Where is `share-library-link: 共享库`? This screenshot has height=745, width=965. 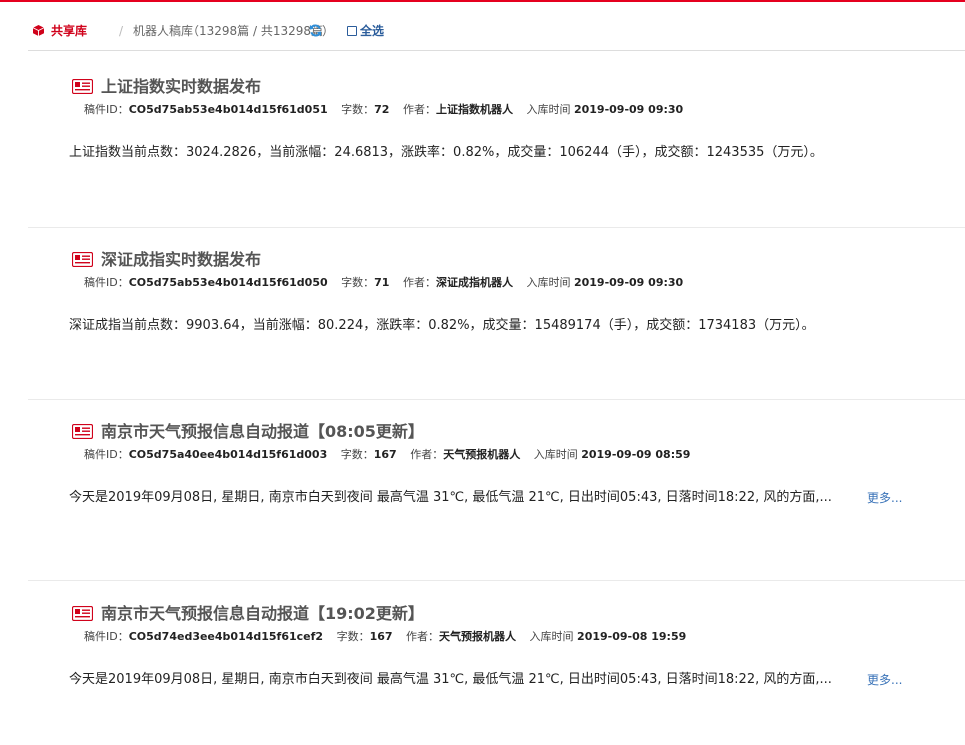
share-library-link: 共享库 is located at coordinates (69, 31).